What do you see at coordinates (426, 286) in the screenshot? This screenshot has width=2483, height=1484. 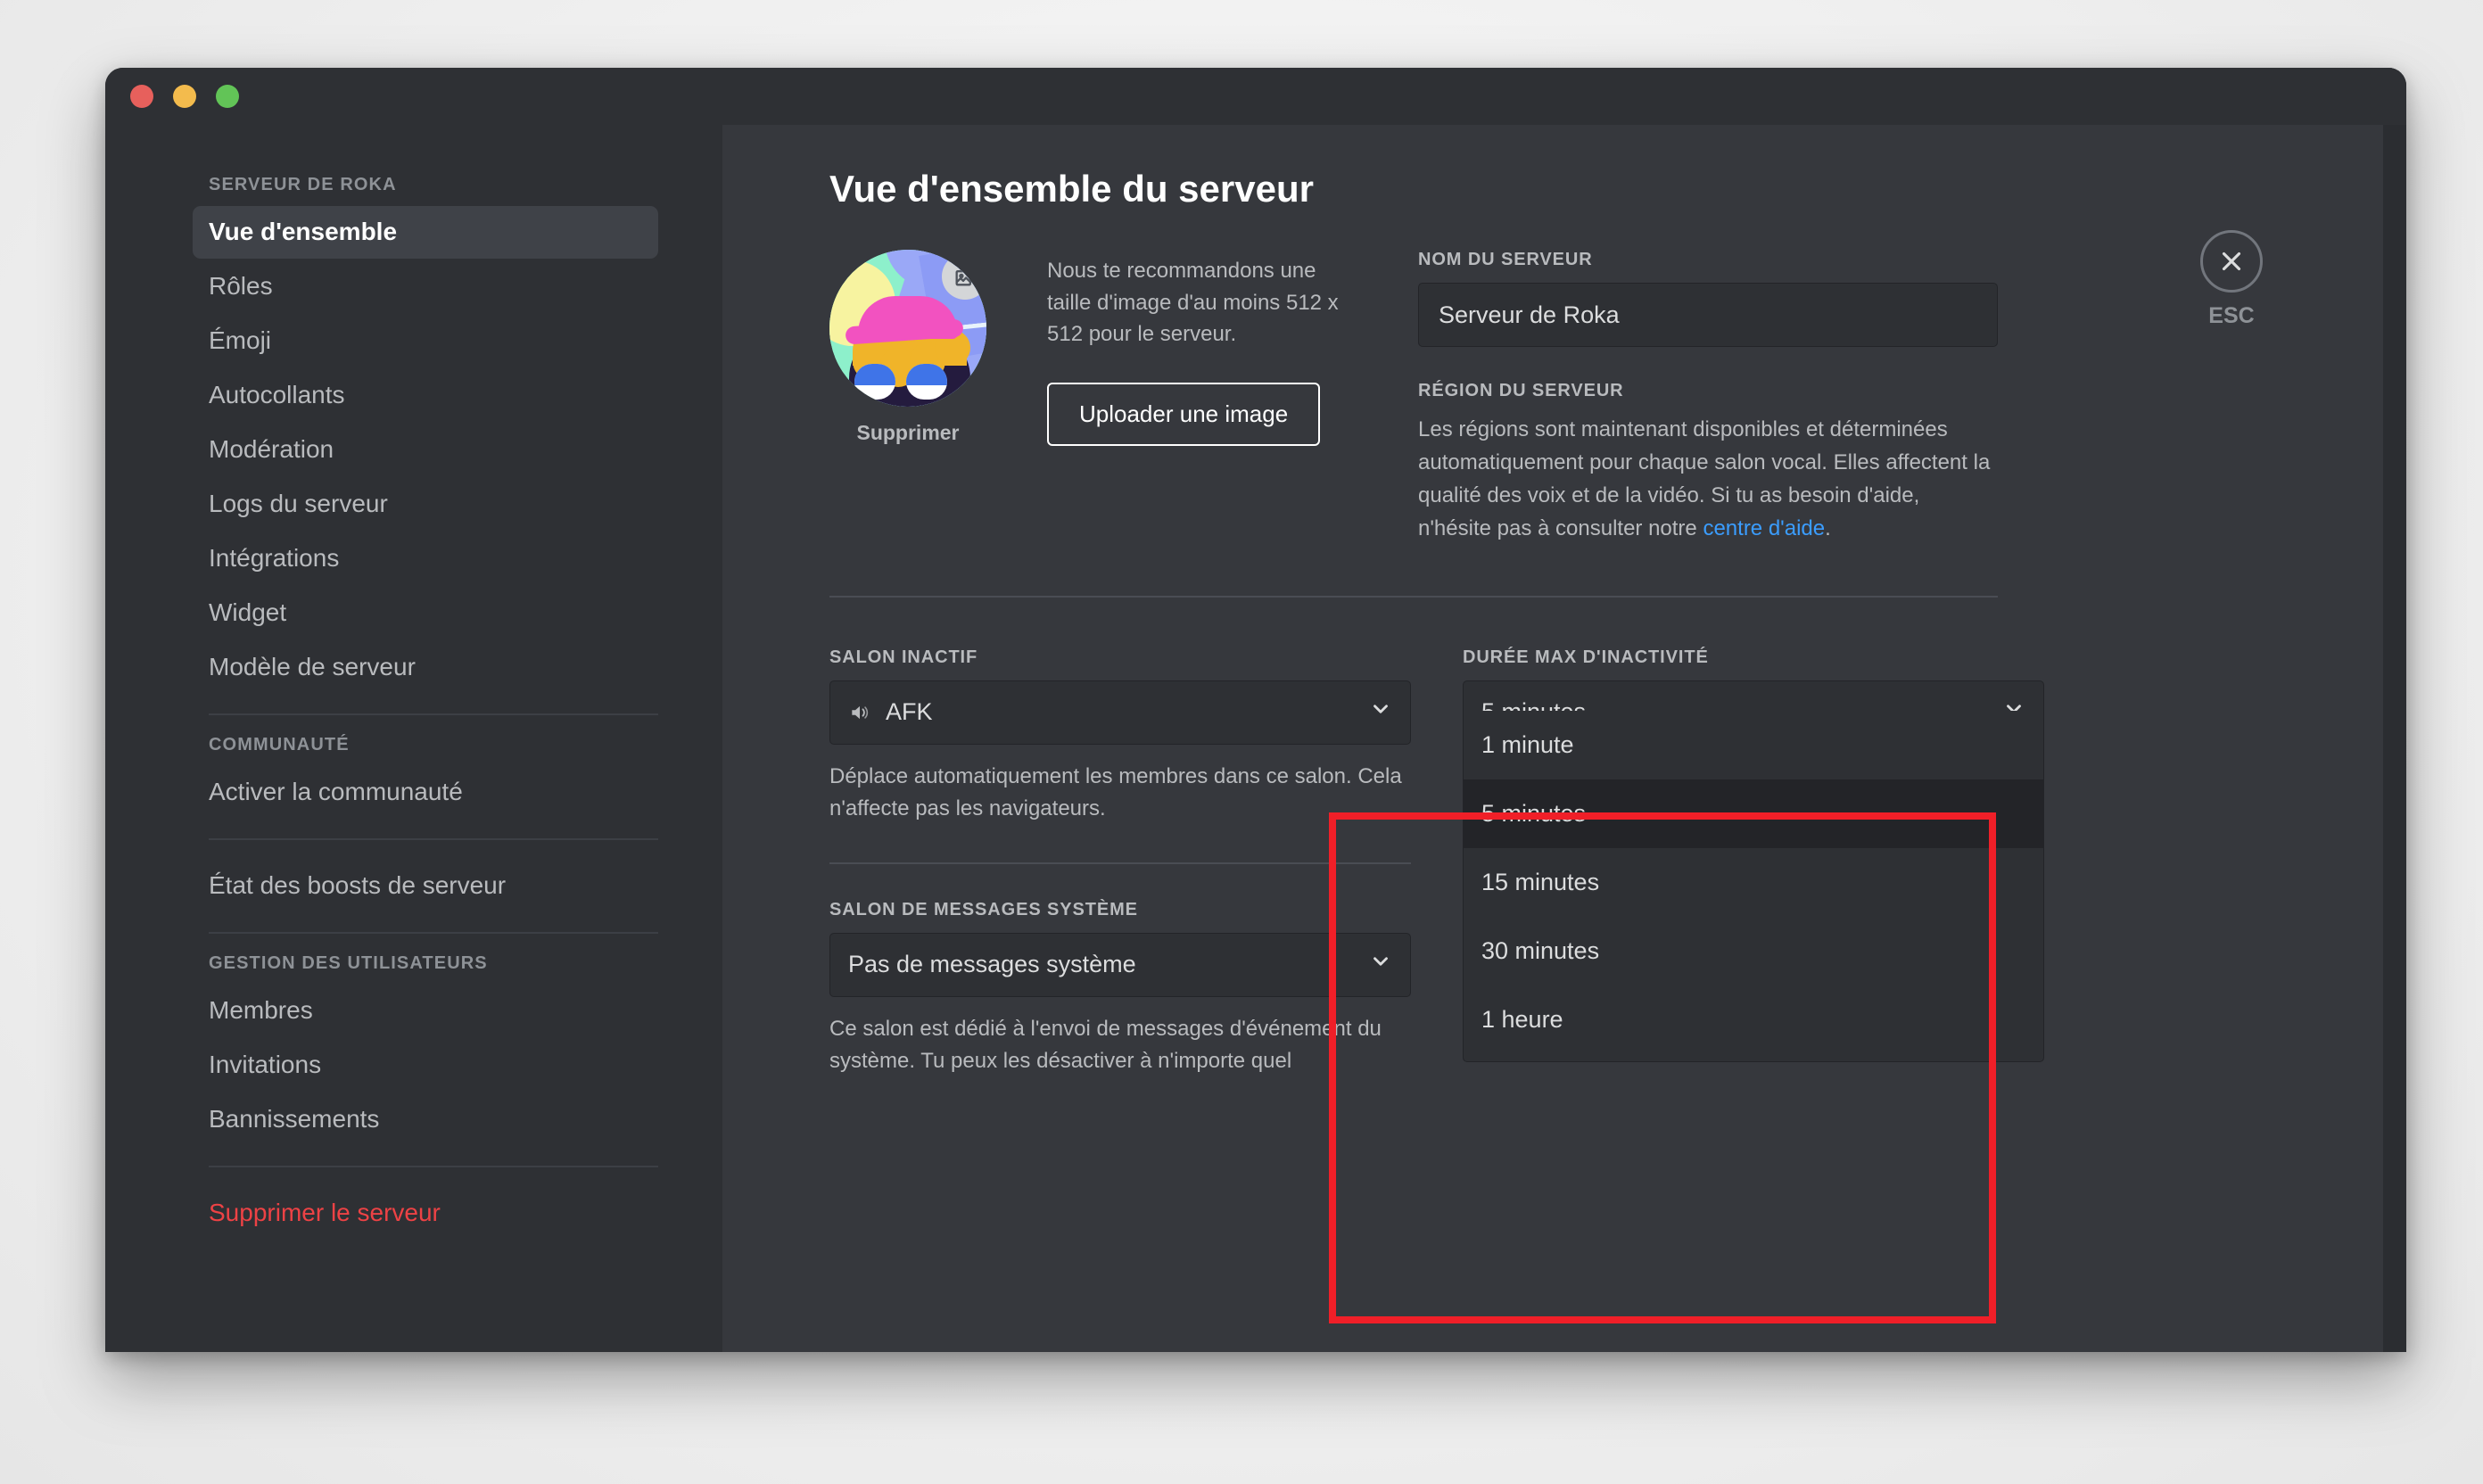 I see `sidebar-item-roles: Rôles` at bounding box center [426, 286].